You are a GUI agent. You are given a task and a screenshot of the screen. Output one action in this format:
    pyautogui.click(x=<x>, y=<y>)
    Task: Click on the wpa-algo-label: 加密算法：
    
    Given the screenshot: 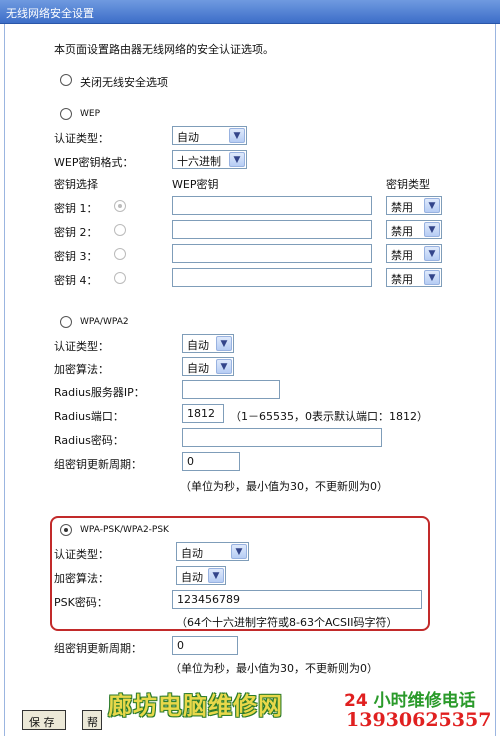 What is the action you would take?
    pyautogui.click(x=81, y=369)
    